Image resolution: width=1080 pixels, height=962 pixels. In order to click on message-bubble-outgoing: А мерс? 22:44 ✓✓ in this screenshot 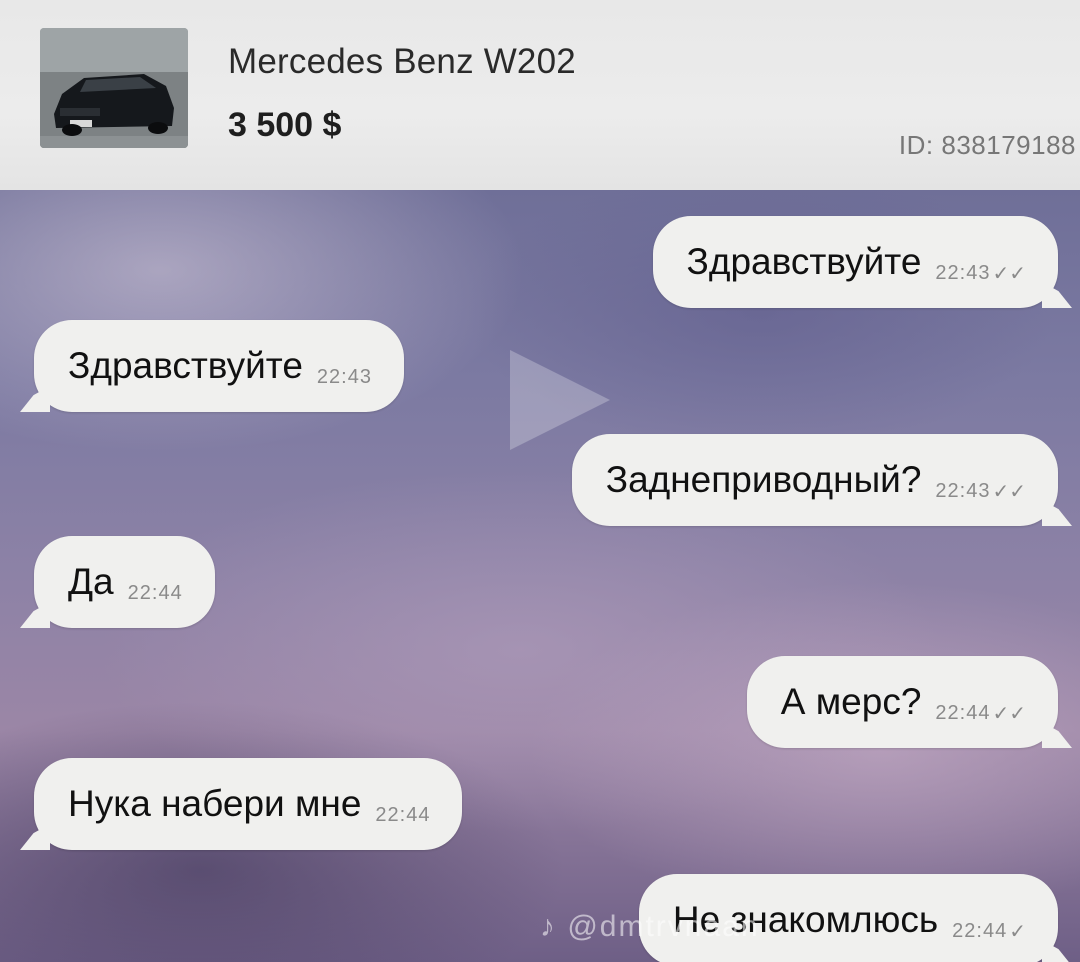, I will do `click(902, 702)`.